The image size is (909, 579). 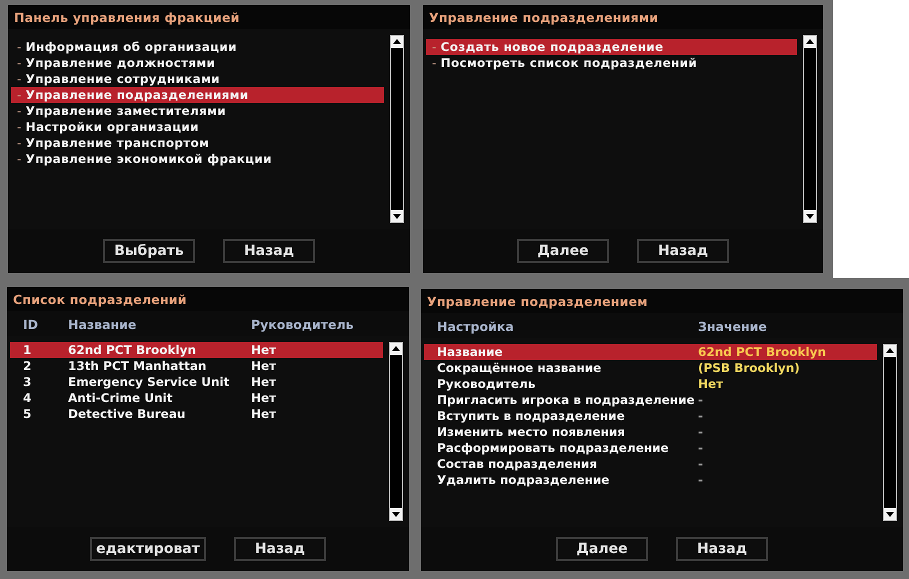 What do you see at coordinates (208, 299) in the screenshot?
I see `window-title: Список подразделений` at bounding box center [208, 299].